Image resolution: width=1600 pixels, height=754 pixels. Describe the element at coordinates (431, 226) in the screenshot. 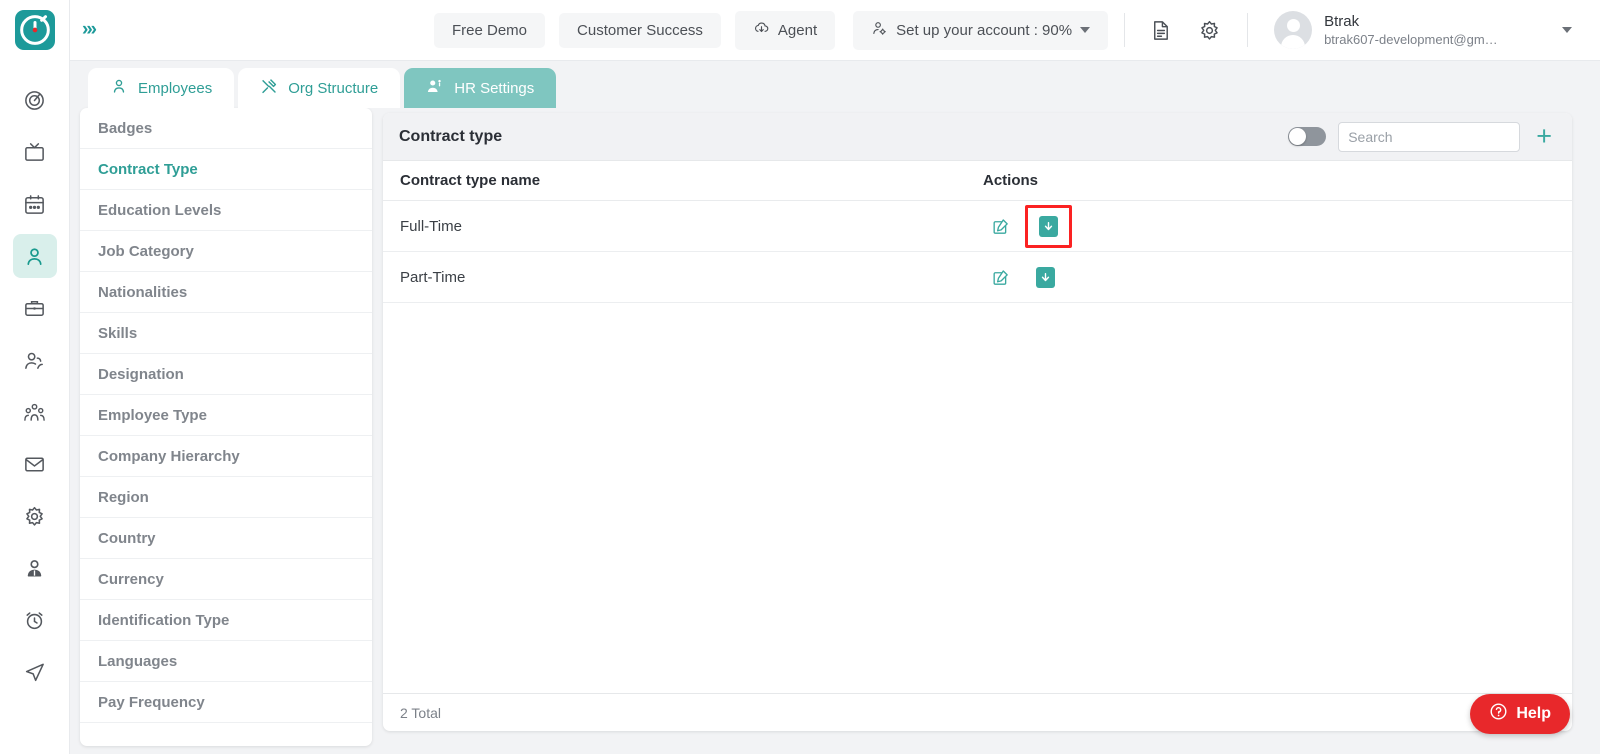

I see `cell-contract-type-name: Full-Time` at that location.